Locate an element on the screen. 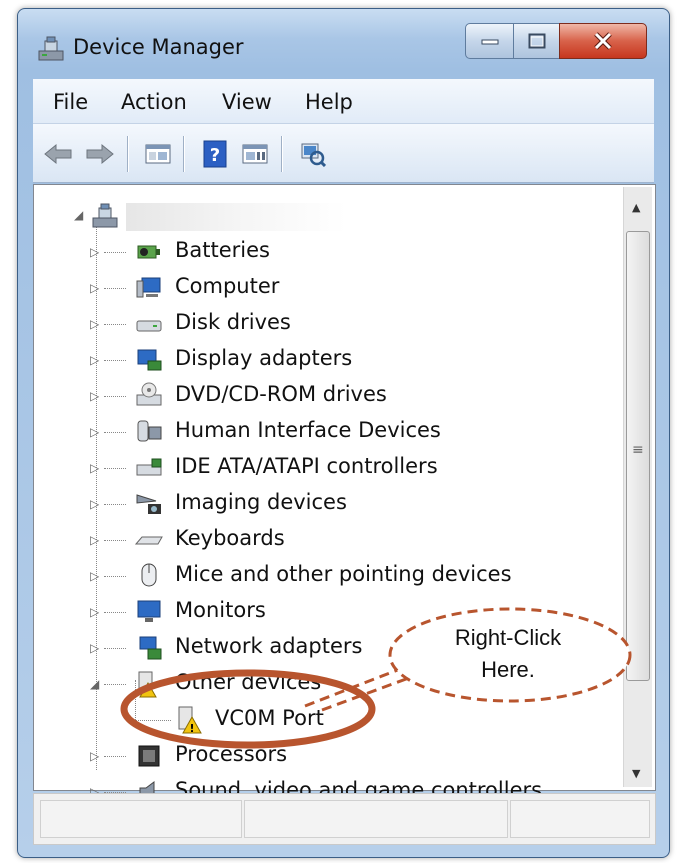 This screenshot has width=681, height=863. callout-text: Right-Click Here. is located at coordinates (508, 654).